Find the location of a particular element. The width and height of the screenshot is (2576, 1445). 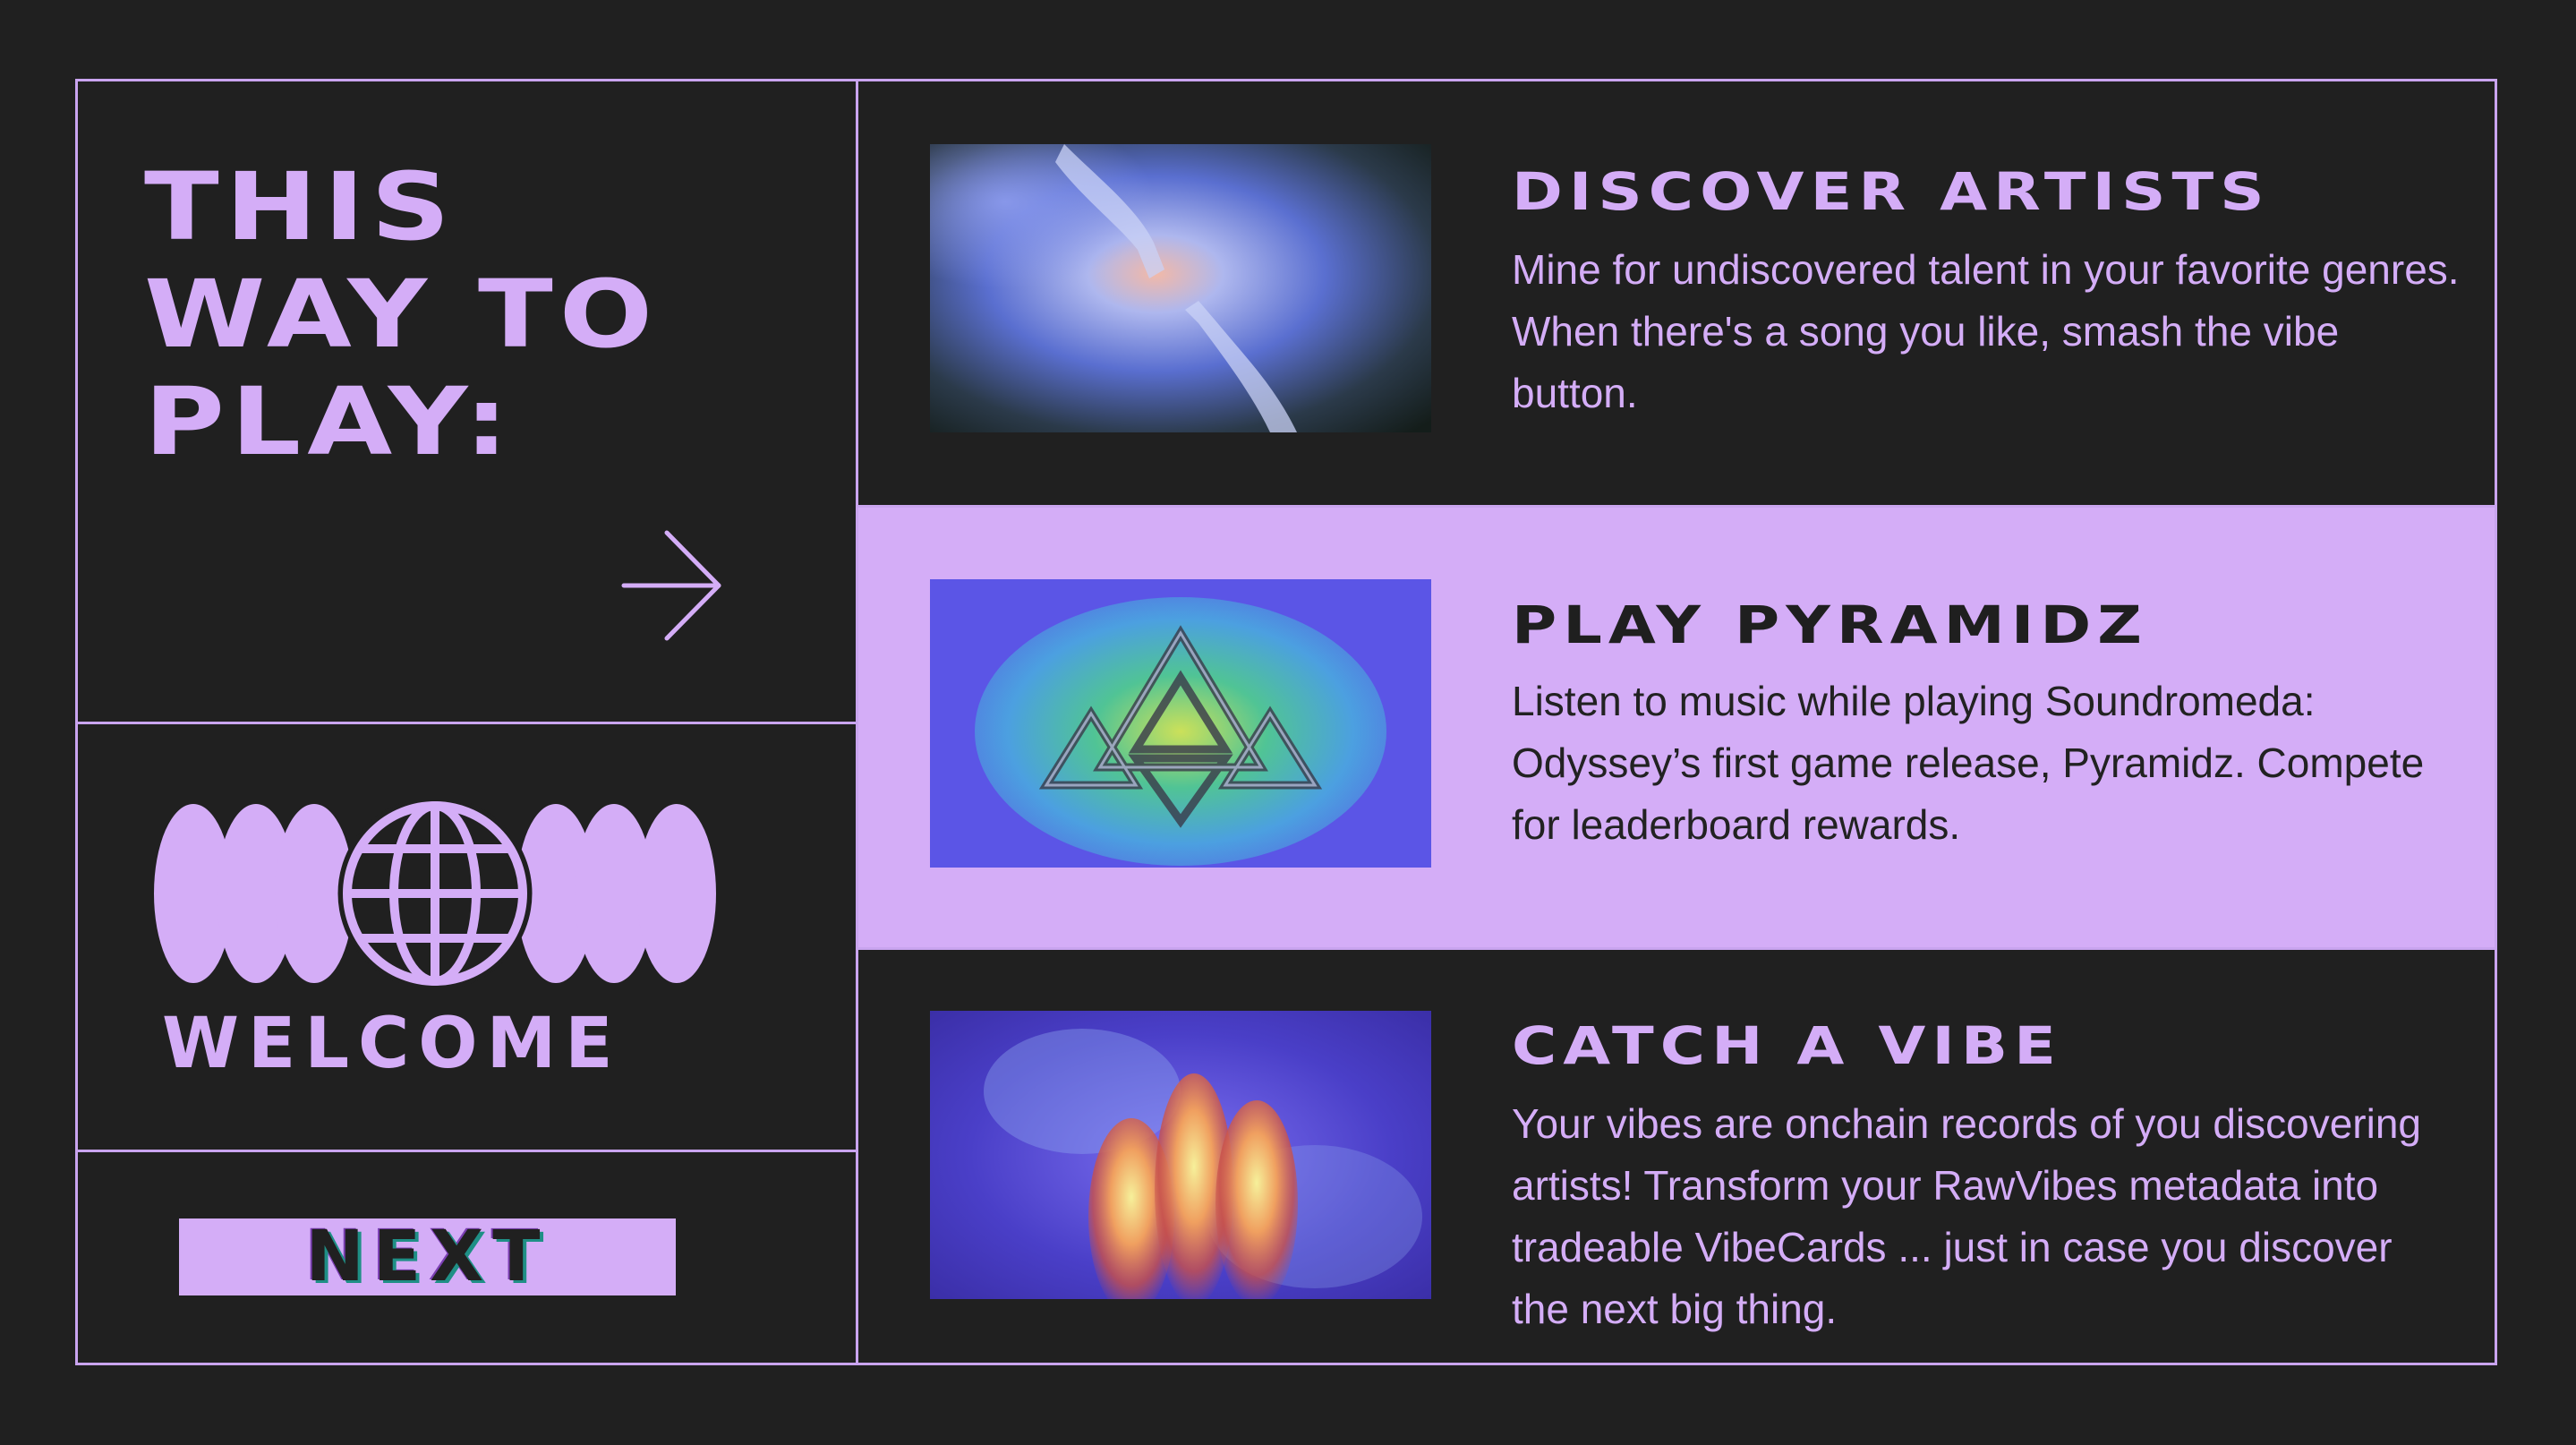

divider-top is located at coordinates (467, 723).